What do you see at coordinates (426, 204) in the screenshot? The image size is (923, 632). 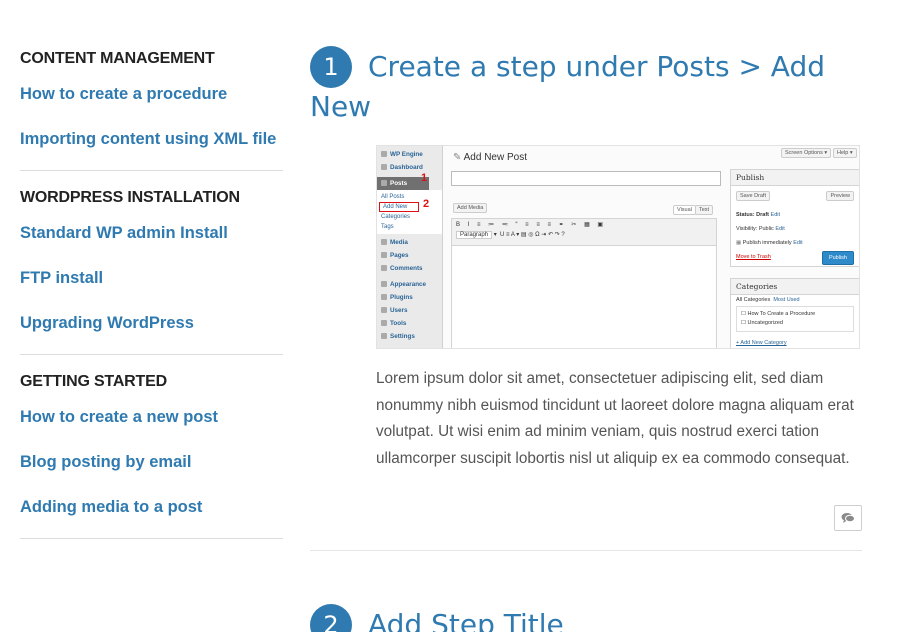 I see `marker-2: 2` at bounding box center [426, 204].